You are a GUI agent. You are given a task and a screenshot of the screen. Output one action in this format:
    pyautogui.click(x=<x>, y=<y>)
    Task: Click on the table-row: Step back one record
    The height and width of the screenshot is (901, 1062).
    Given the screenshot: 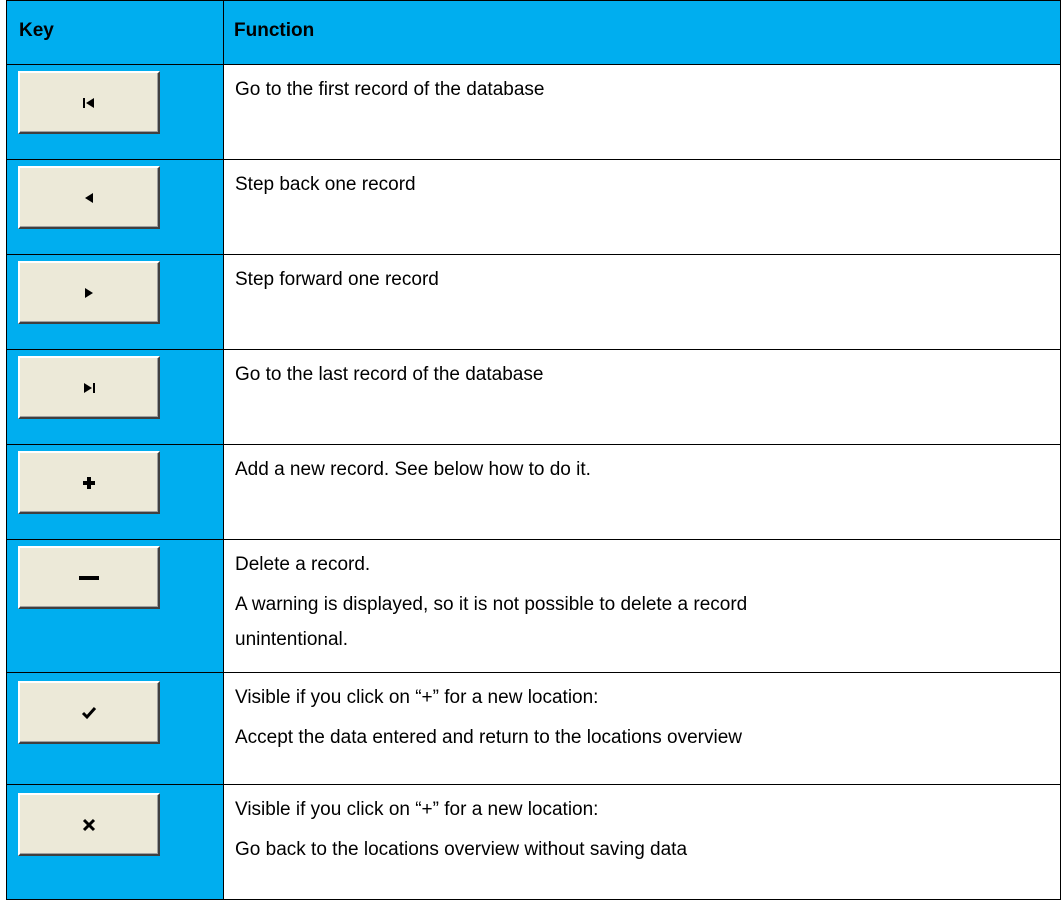 What is the action you would take?
    pyautogui.click(x=533, y=207)
    